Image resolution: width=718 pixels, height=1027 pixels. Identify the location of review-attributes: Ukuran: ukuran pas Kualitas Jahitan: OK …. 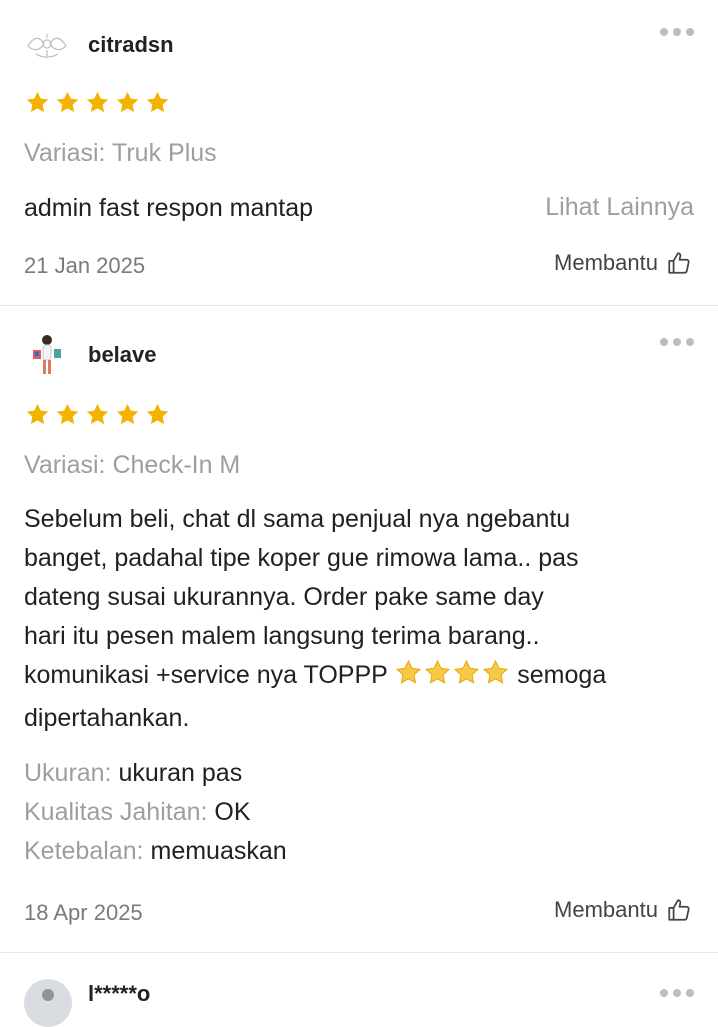
(155, 812).